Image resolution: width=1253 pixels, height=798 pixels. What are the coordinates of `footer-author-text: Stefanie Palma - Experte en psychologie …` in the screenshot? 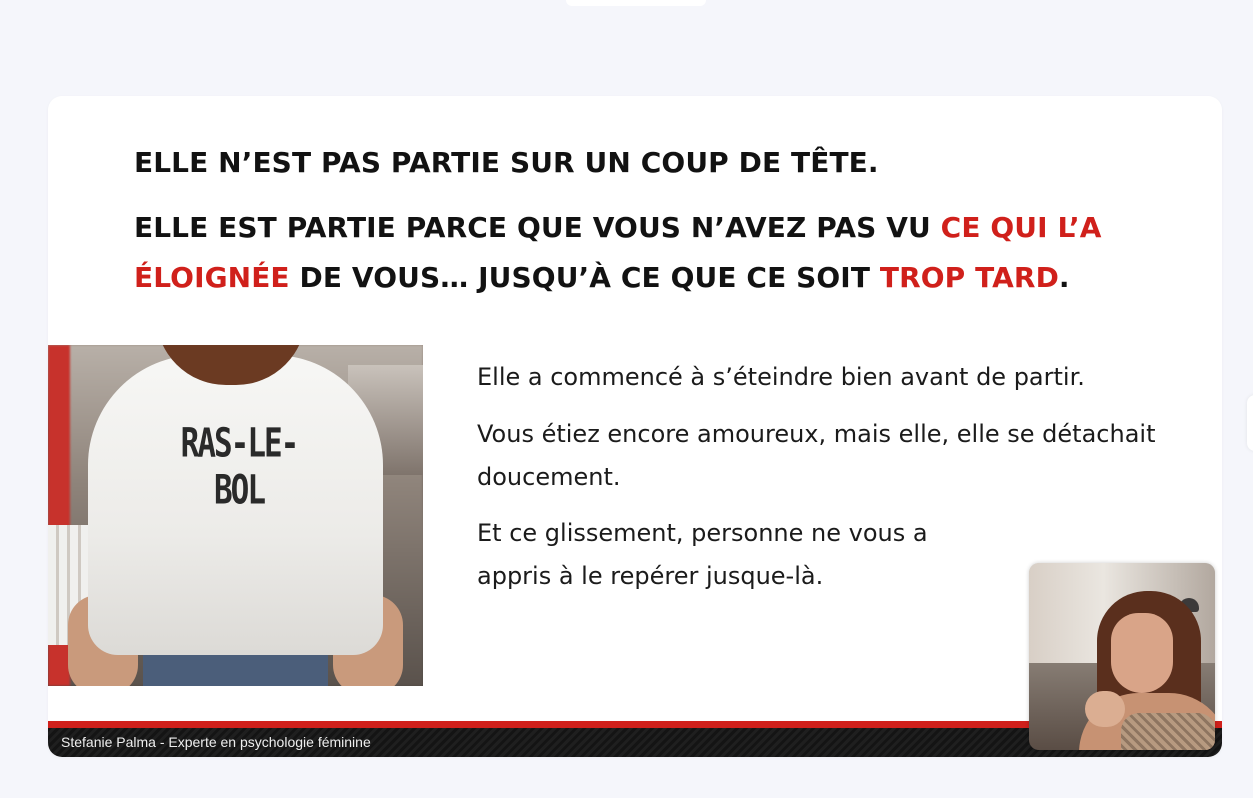 It's located at (216, 742).